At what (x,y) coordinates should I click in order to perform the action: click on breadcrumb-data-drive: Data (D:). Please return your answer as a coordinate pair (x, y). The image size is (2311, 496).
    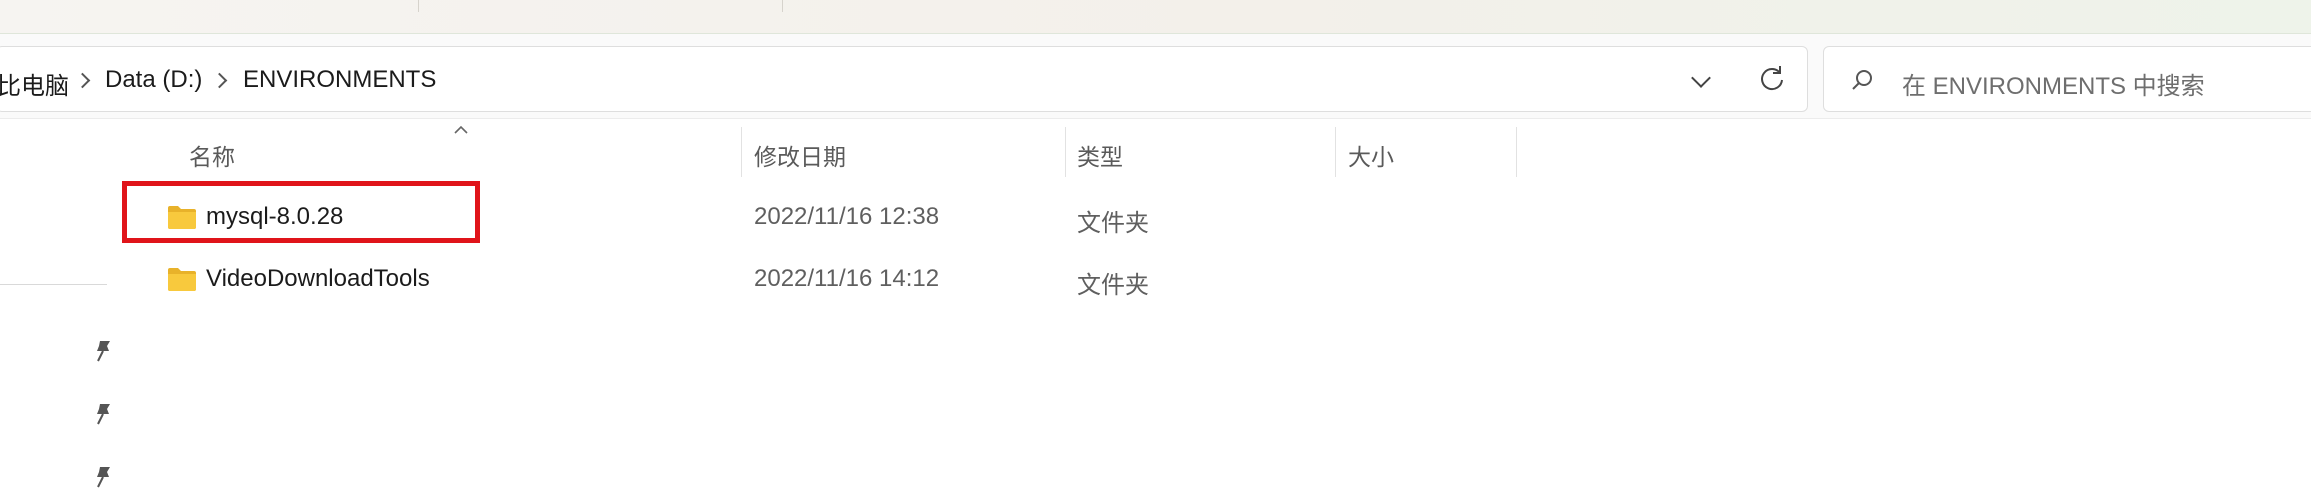
    Looking at the image, I should click on (153, 80).